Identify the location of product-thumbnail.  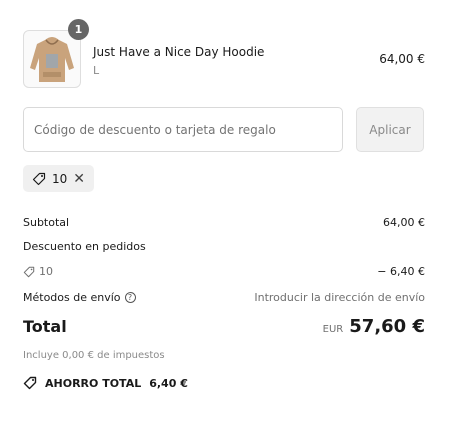
(52, 59).